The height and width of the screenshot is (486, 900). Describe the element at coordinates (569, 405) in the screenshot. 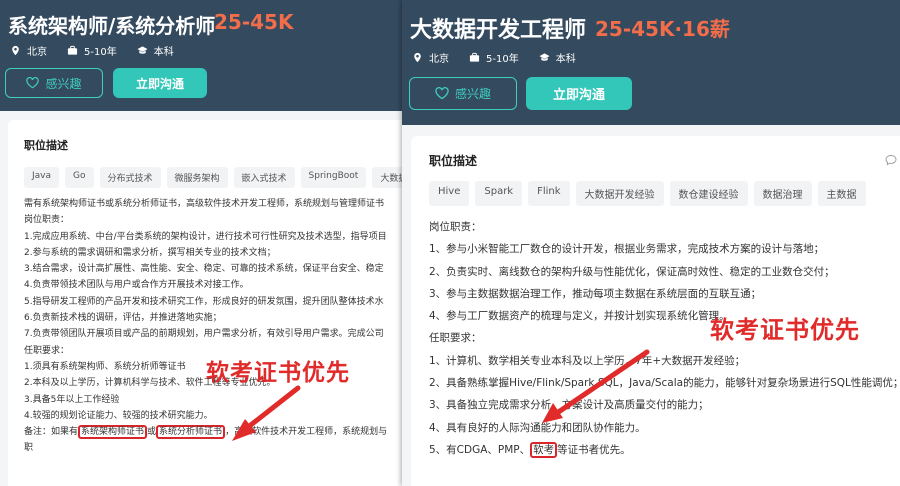

I see `description-line: 3、具备独立完成需求分析、方案设计及高质量交付的能力；` at that location.